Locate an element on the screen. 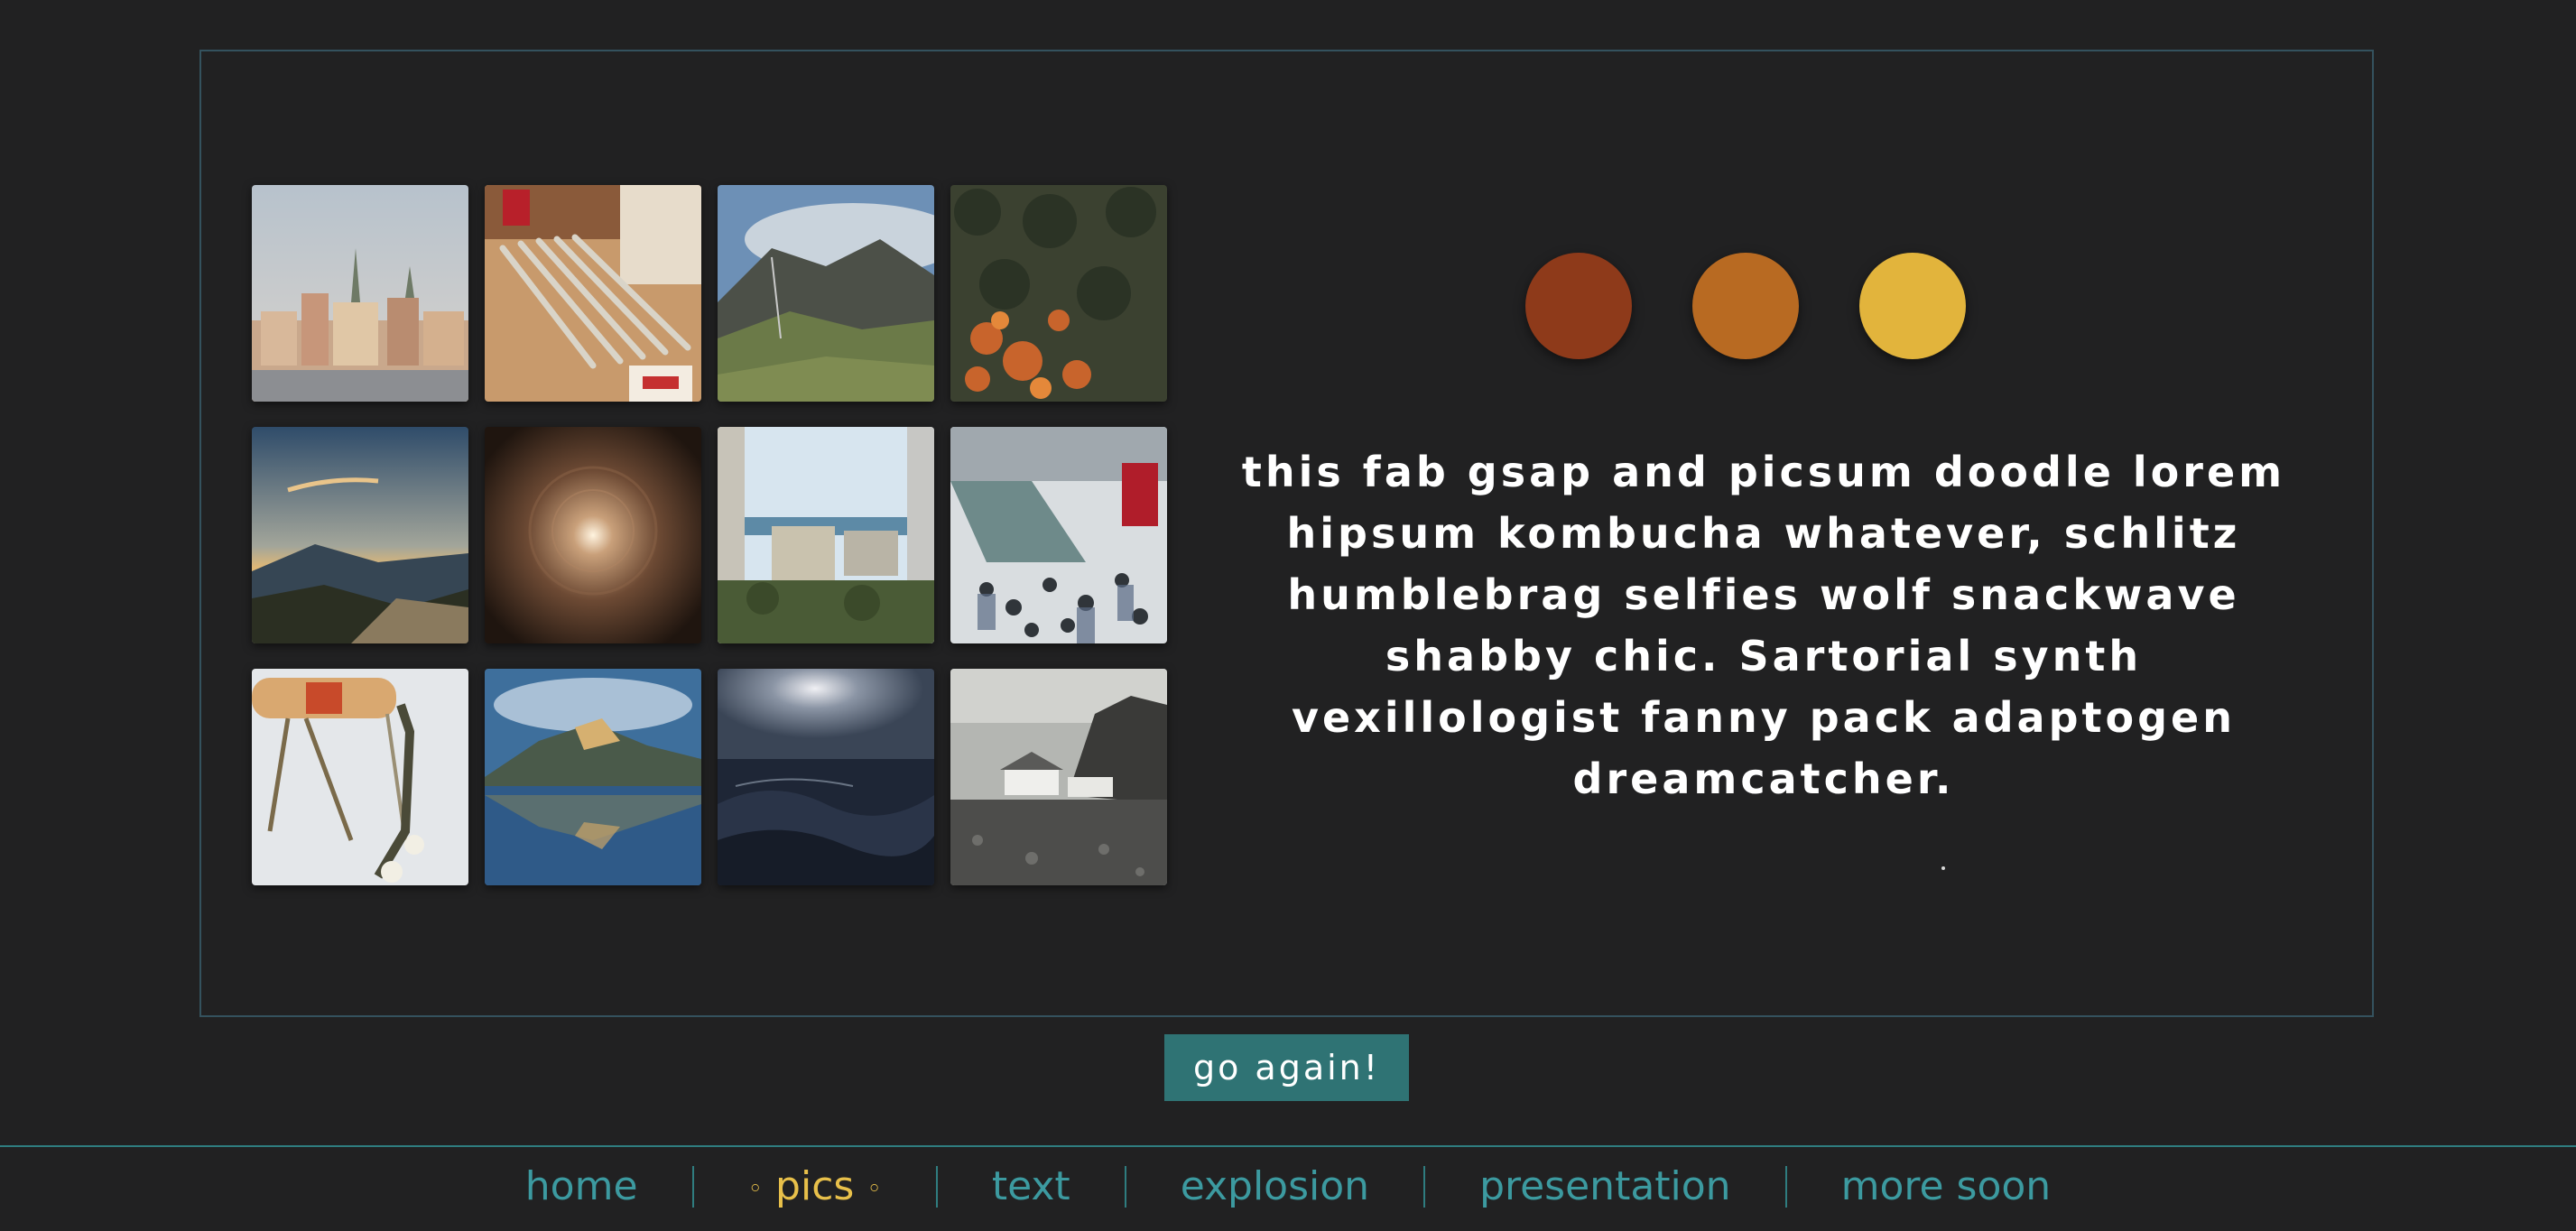 The image size is (2576, 1231). city-skyline-photo is located at coordinates (360, 293).